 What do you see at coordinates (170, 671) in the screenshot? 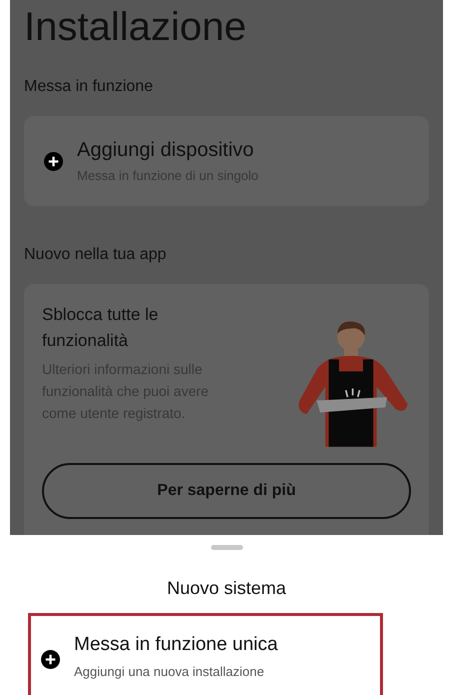
I see `option-subtitle: Aggiungi una nuova installazione` at bounding box center [170, 671].